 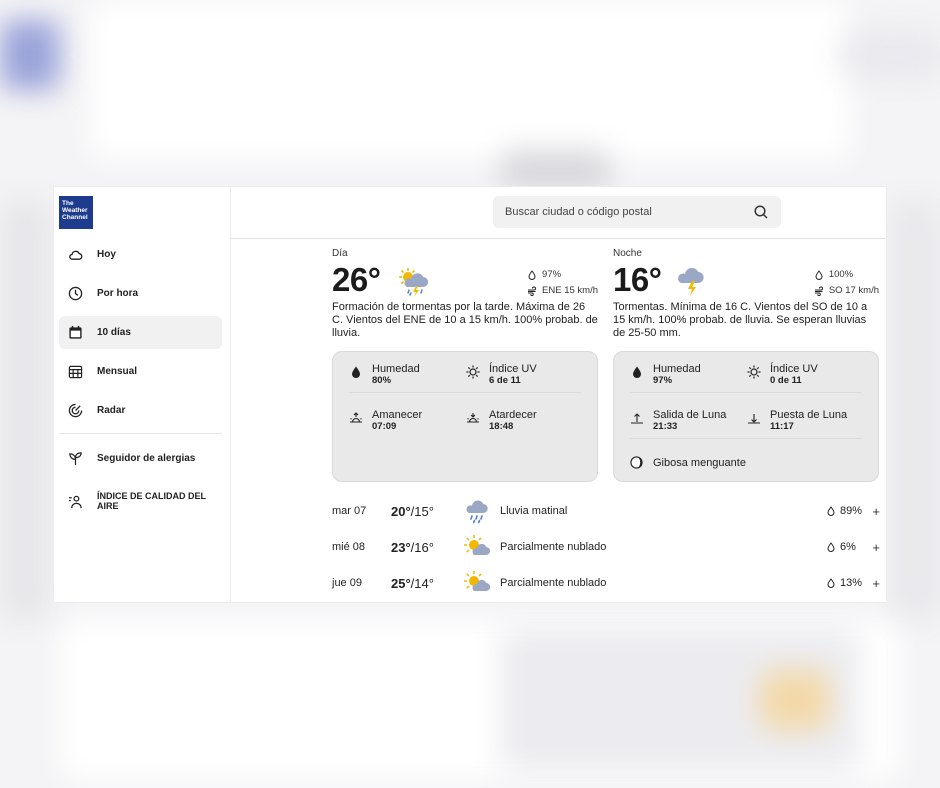 What do you see at coordinates (552, 274) in the screenshot?
I see `day-precip: 97%` at bounding box center [552, 274].